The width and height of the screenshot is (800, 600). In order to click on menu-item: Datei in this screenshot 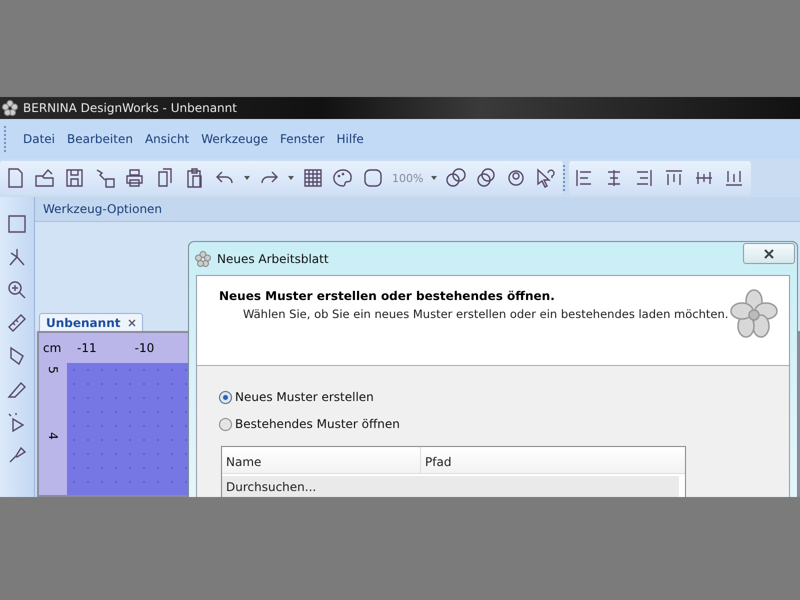, I will do `click(39, 139)`.